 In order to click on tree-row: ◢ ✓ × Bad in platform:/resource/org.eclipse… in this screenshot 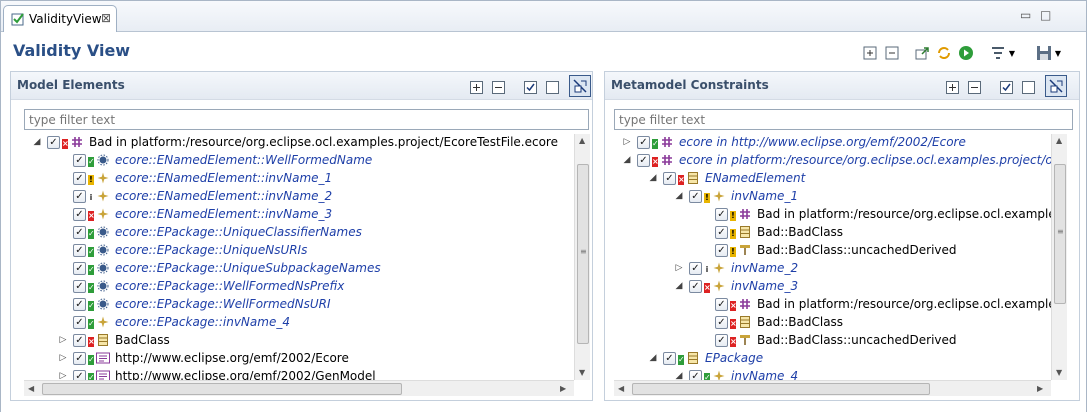, I will do `click(299, 143)`.